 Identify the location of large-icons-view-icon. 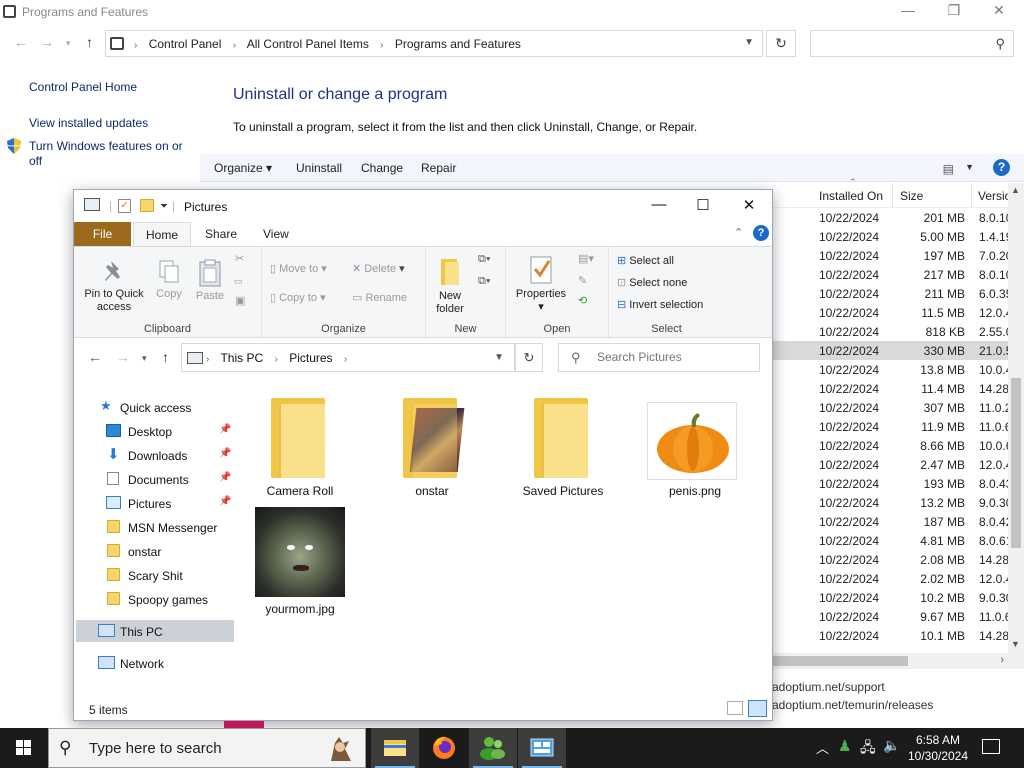
(757, 708).